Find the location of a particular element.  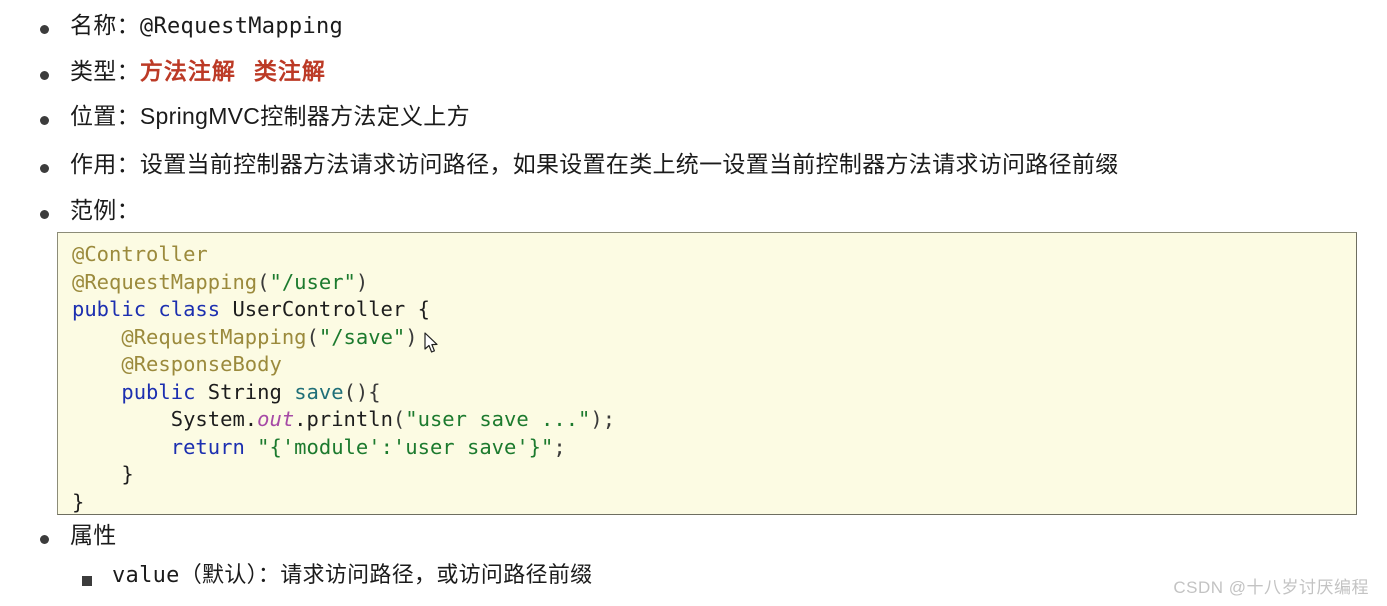

bullet-label-position: 位置： is located at coordinates (105, 116).